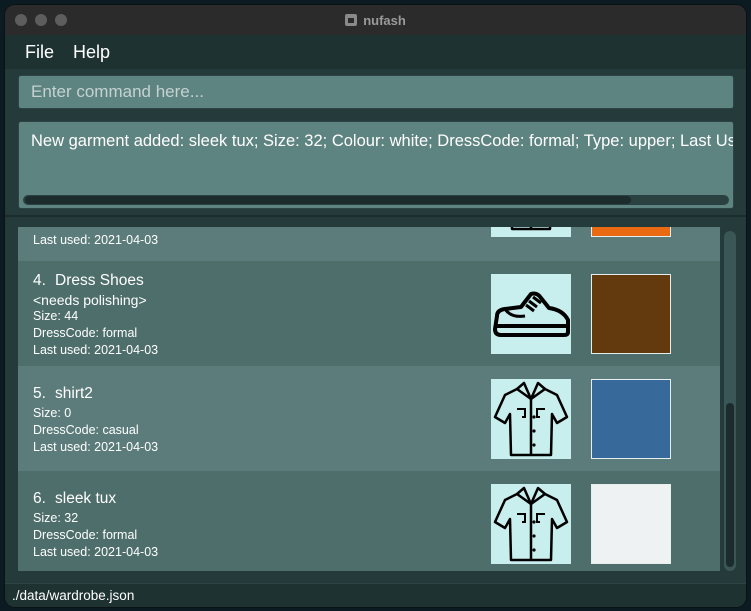  I want to click on status-file-path: ./data/wardrobe.json, so click(73, 595).